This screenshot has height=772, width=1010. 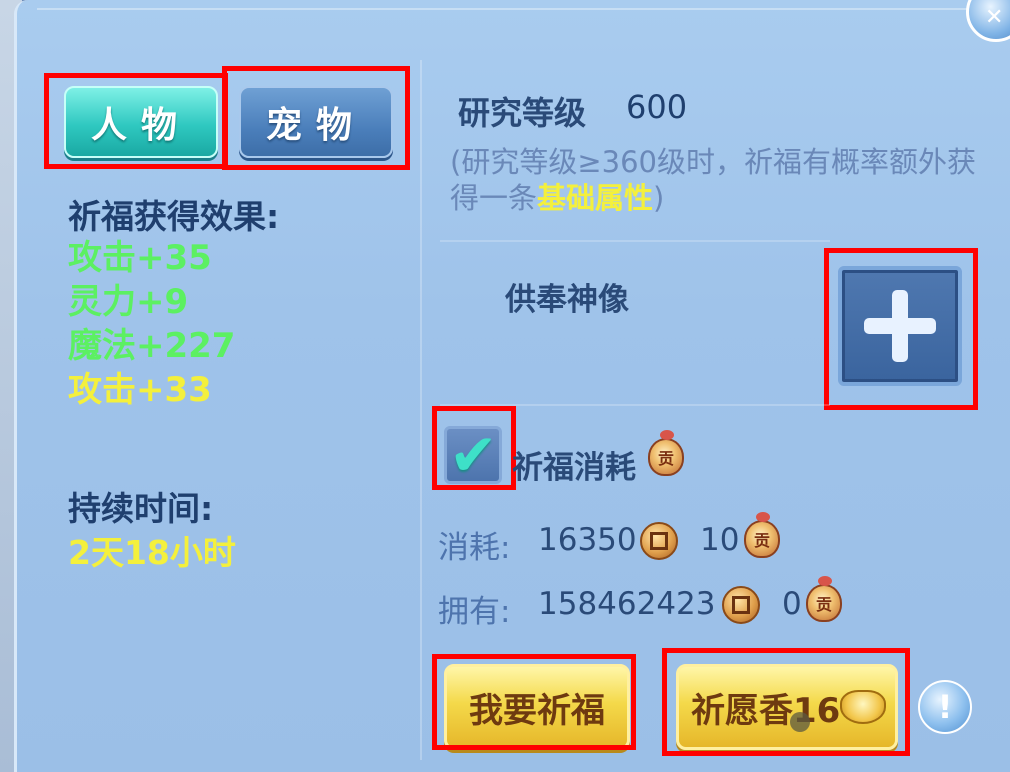 What do you see at coordinates (128, 302) in the screenshot?
I see `effect-spirit: 灵力+9` at bounding box center [128, 302].